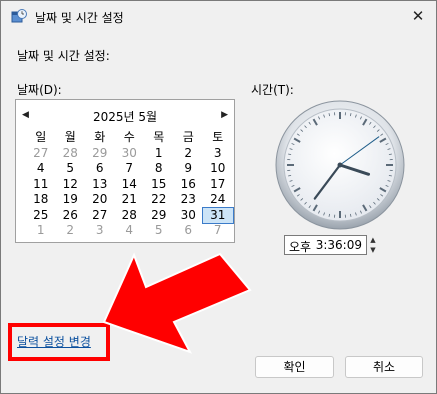 Image resolution: width=437 pixels, height=394 pixels. What do you see at coordinates (71, 185) in the screenshot?
I see `calendar-day: 12` at bounding box center [71, 185].